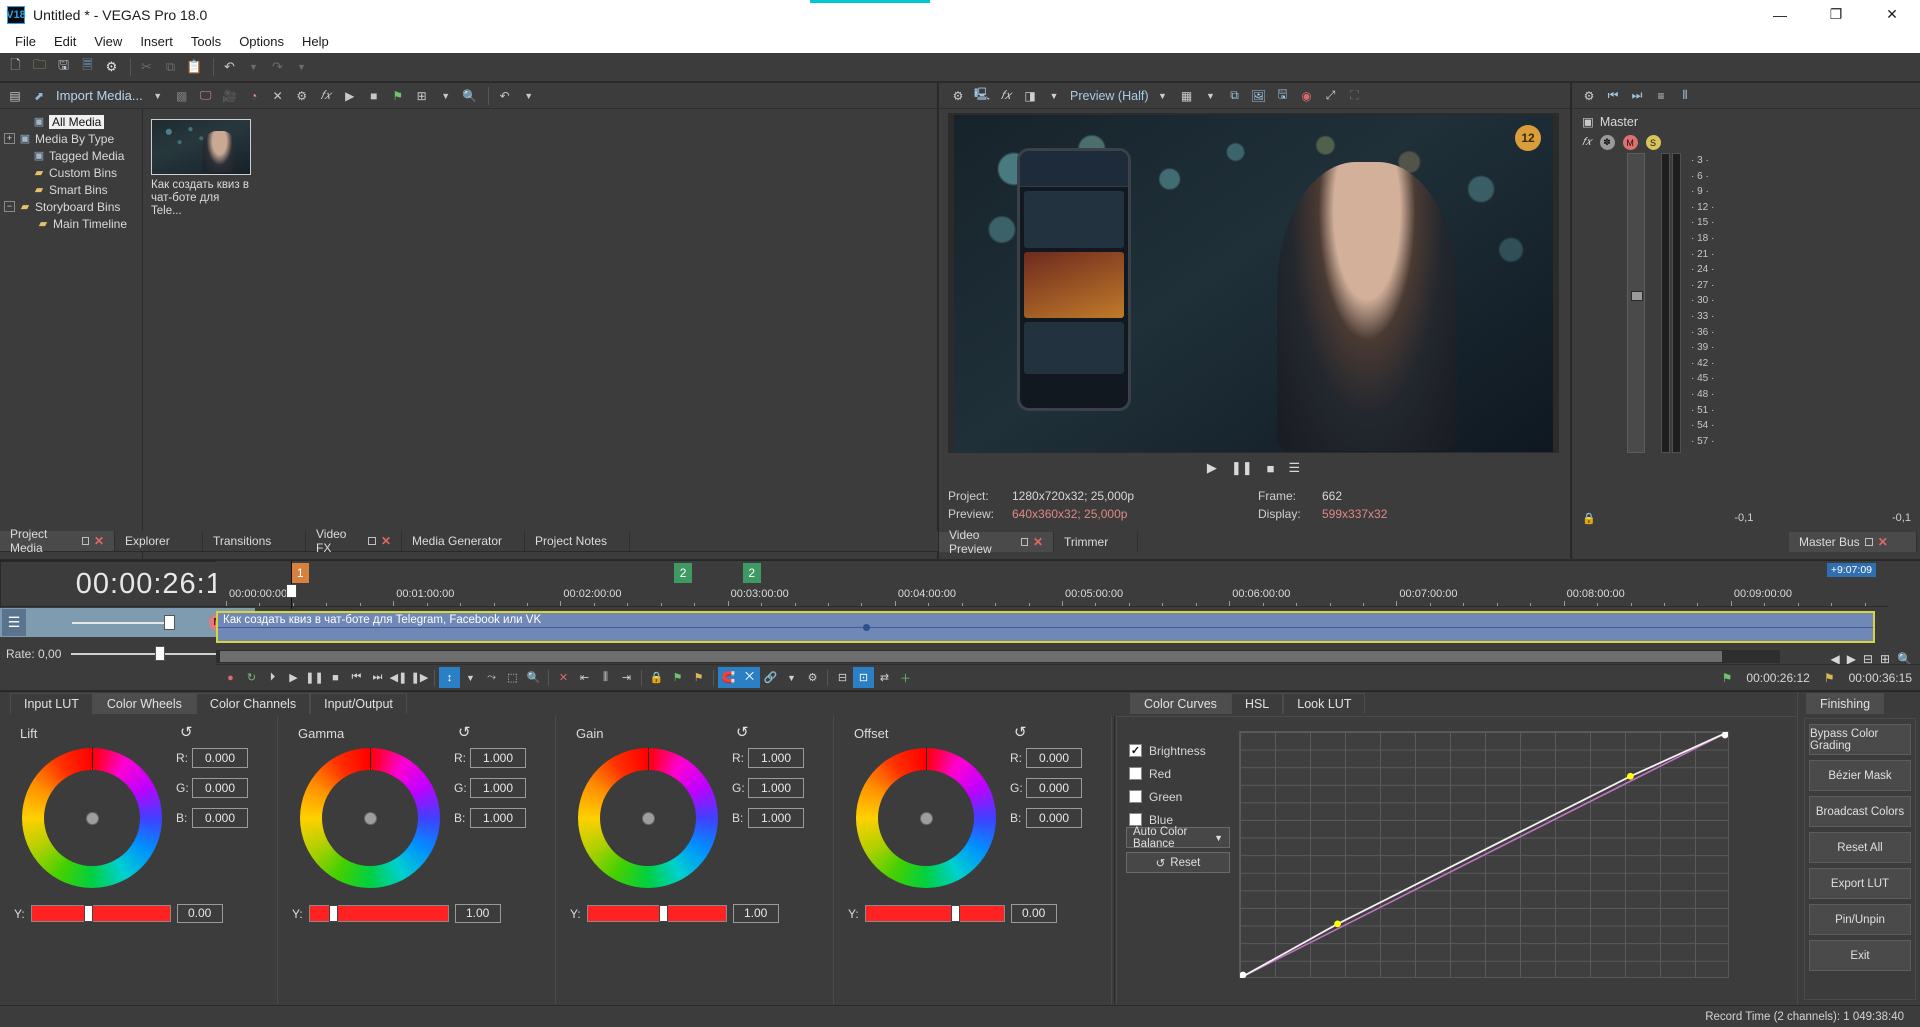 The width and height of the screenshot is (1920, 1027). What do you see at coordinates (251, 677) in the screenshot?
I see `loop-playback-button: ↻` at bounding box center [251, 677].